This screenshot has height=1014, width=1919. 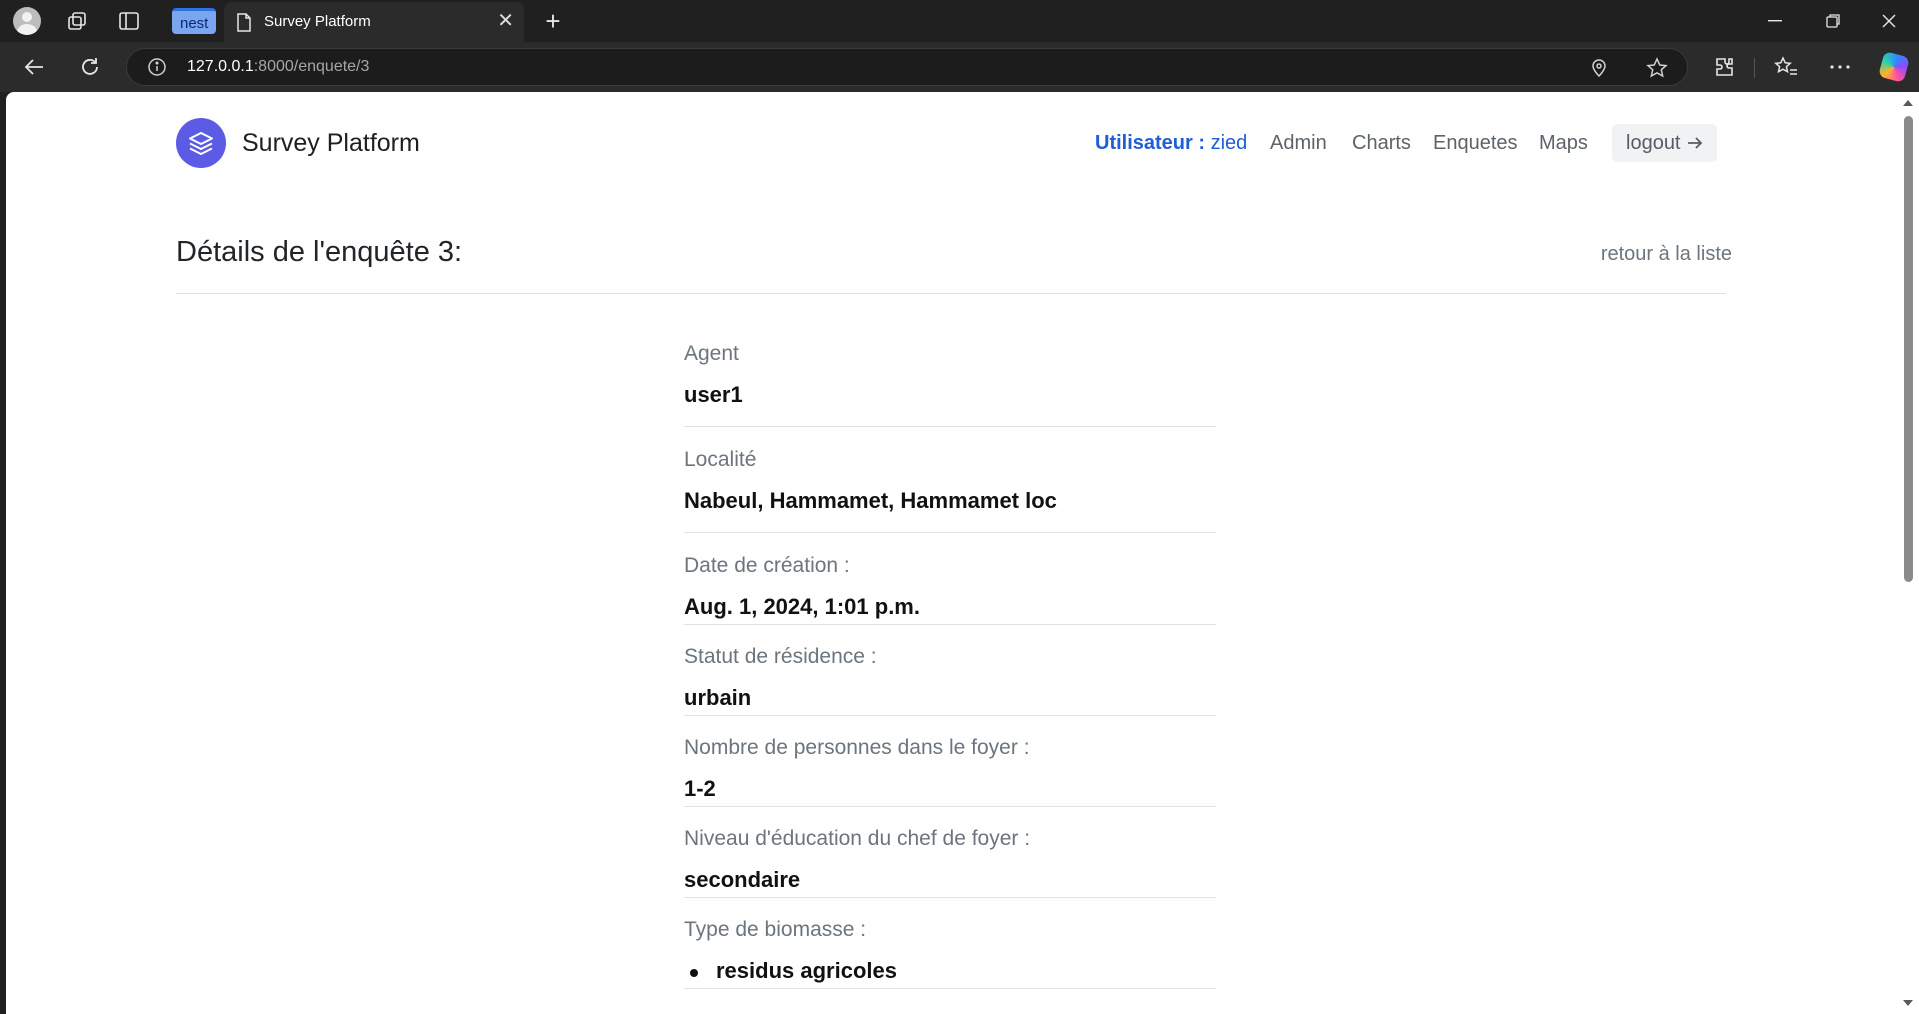 I want to click on more-options-icon, so click(x=1840, y=67).